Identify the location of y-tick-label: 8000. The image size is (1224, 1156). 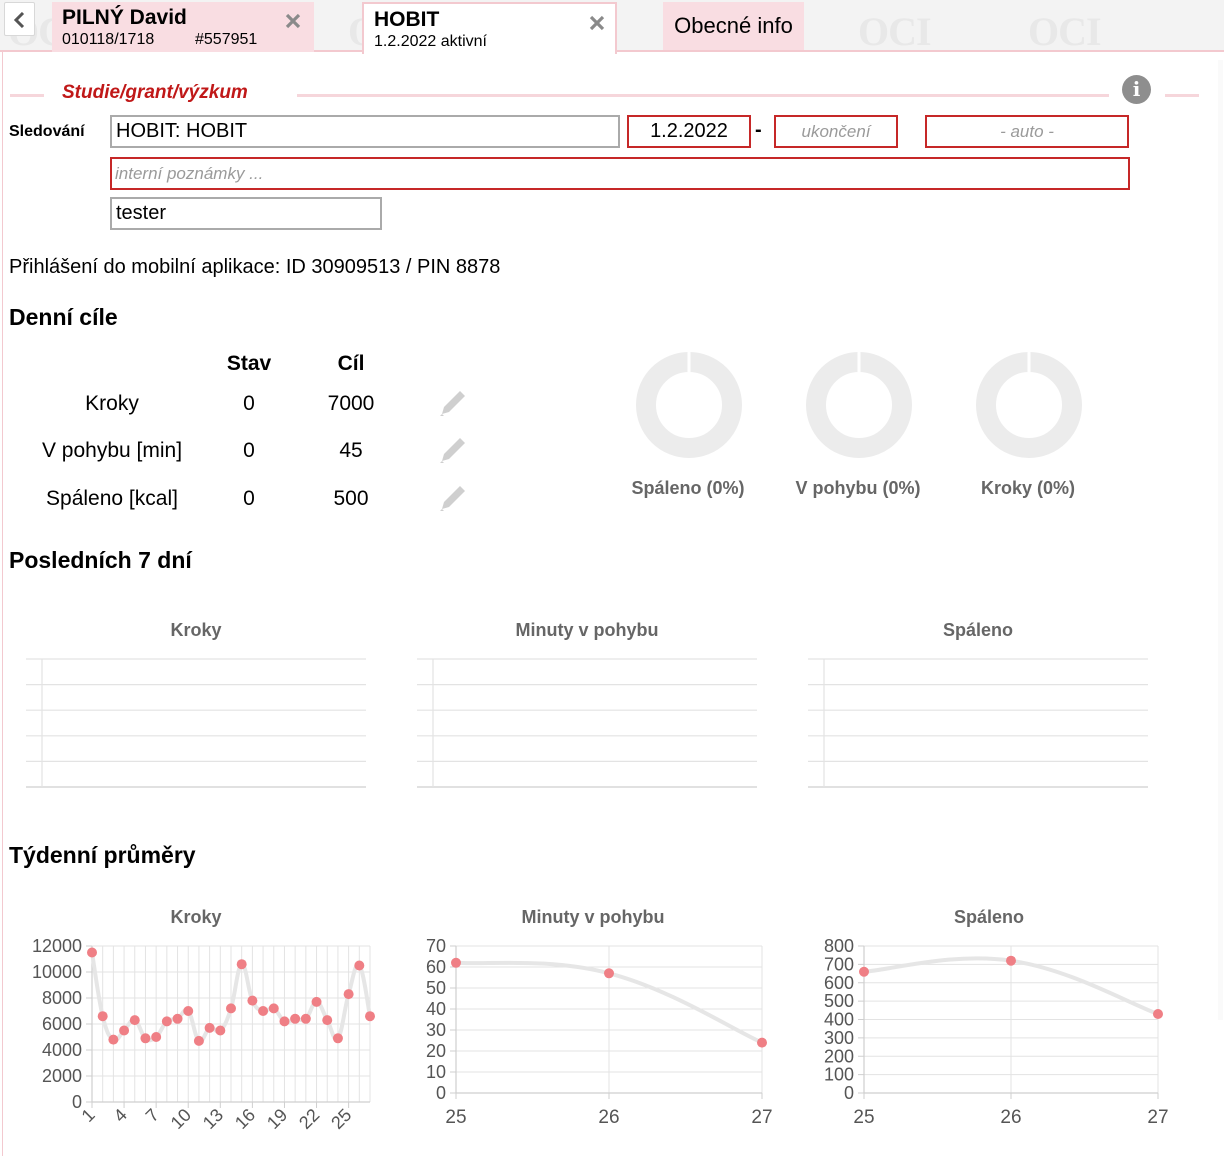
(62, 998).